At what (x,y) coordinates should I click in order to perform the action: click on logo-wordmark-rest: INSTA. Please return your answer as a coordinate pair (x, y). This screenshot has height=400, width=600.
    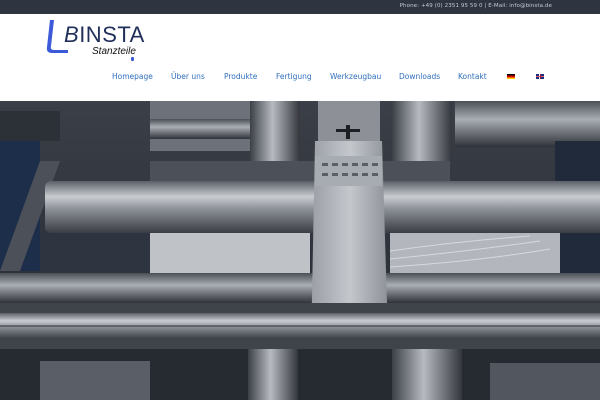
    Looking at the image, I should click on (112, 34).